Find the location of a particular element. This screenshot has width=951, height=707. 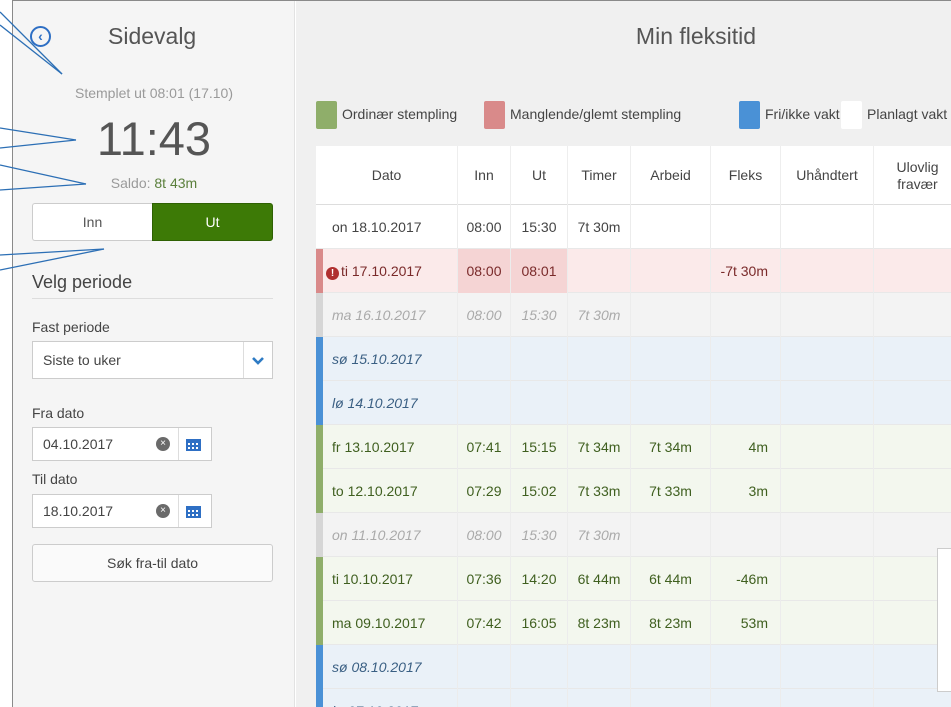

period-heading: Velg periode is located at coordinates (82, 282).